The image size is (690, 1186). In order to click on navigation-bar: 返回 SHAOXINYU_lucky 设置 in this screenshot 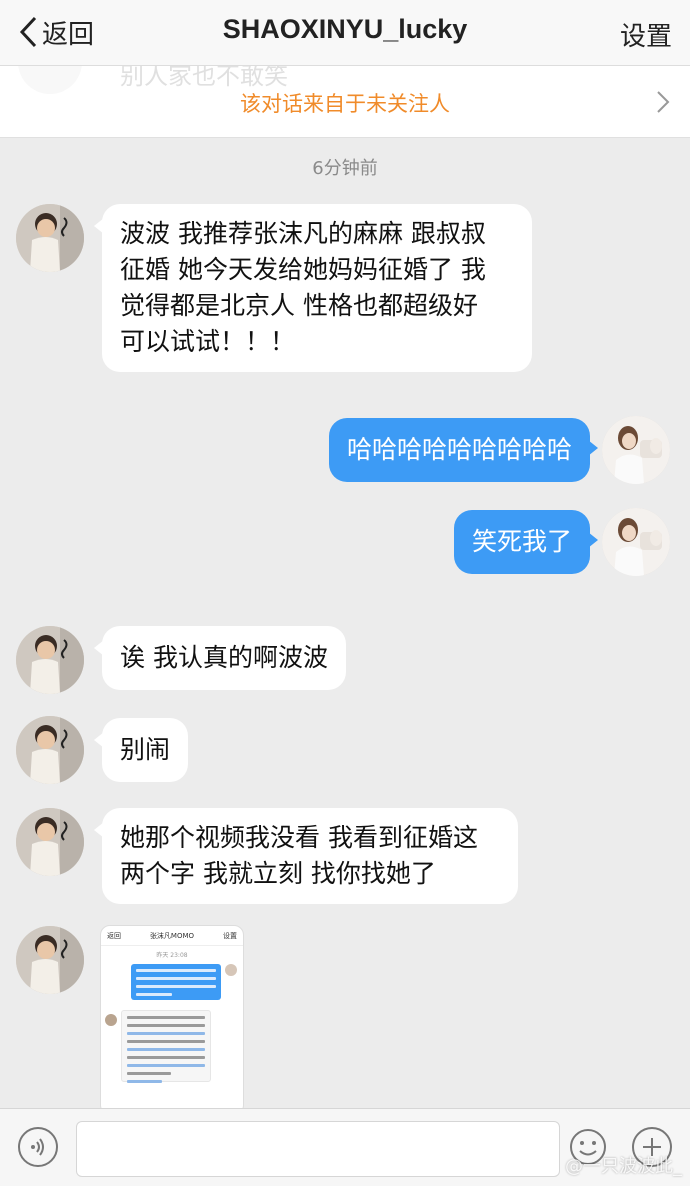, I will do `click(345, 33)`.